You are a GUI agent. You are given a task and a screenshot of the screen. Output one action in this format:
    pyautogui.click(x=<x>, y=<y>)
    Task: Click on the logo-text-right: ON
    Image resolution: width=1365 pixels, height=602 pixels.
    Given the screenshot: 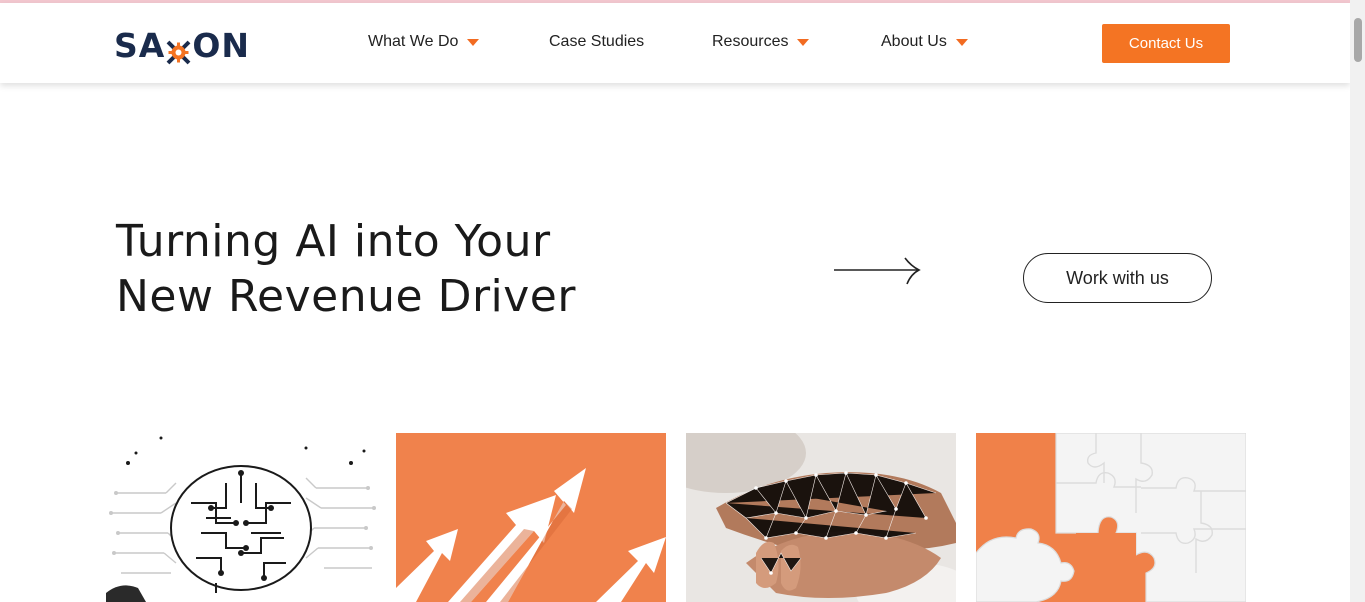 What is the action you would take?
    pyautogui.click(x=221, y=45)
    